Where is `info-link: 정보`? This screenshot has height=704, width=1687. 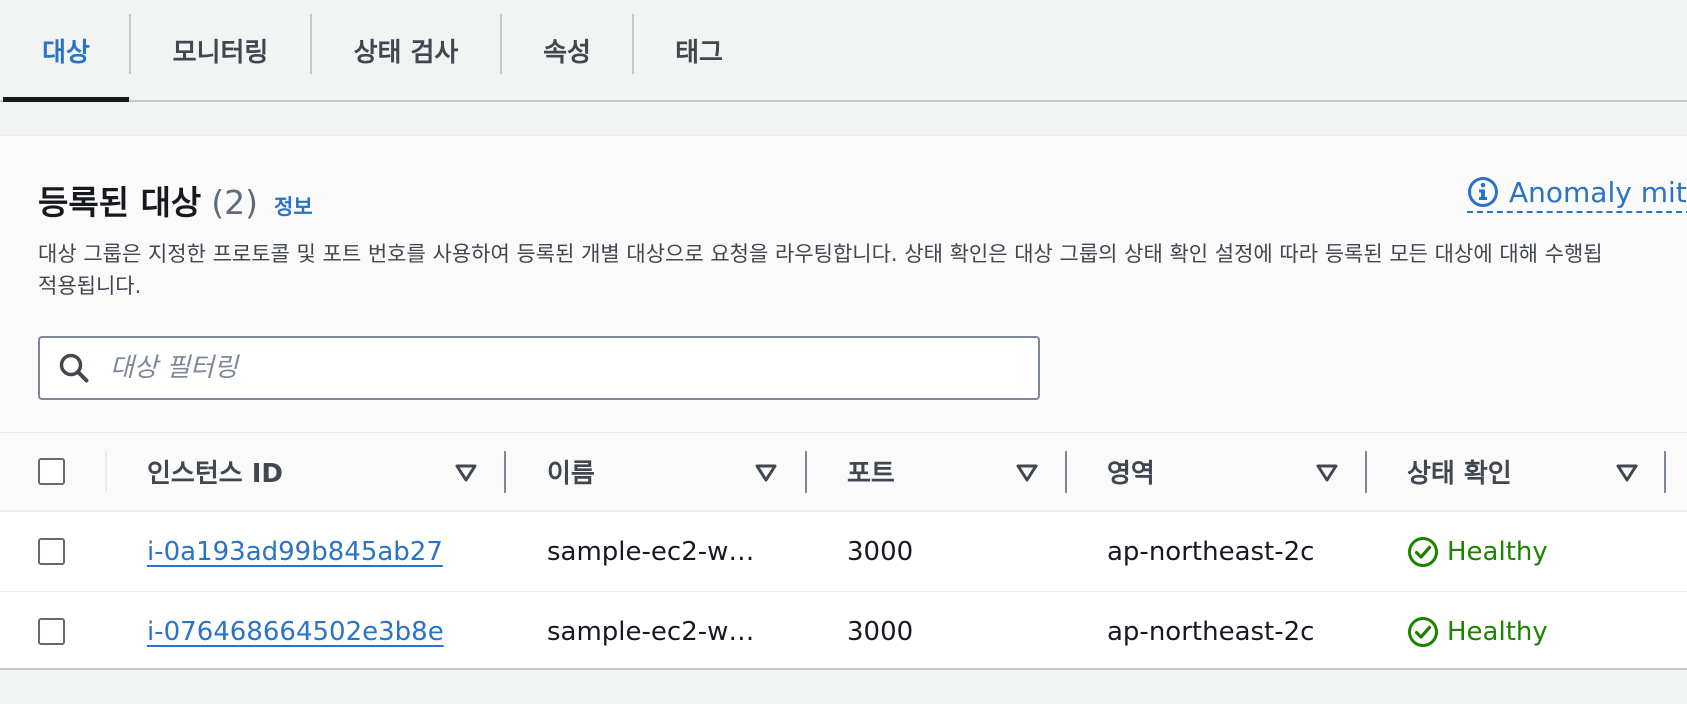
info-link: 정보 is located at coordinates (293, 206).